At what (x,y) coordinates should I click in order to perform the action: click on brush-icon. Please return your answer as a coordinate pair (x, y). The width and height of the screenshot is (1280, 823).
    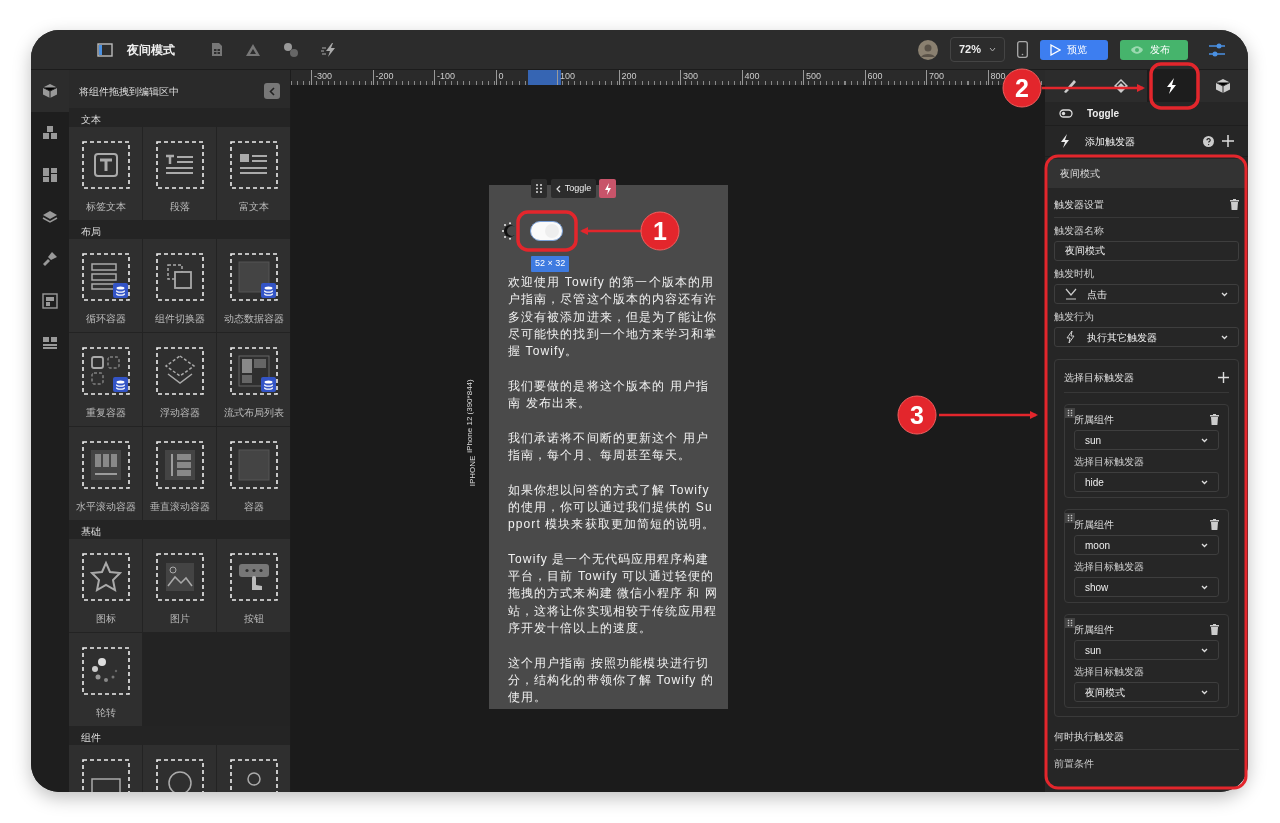
    Looking at the image, I should click on (50, 259).